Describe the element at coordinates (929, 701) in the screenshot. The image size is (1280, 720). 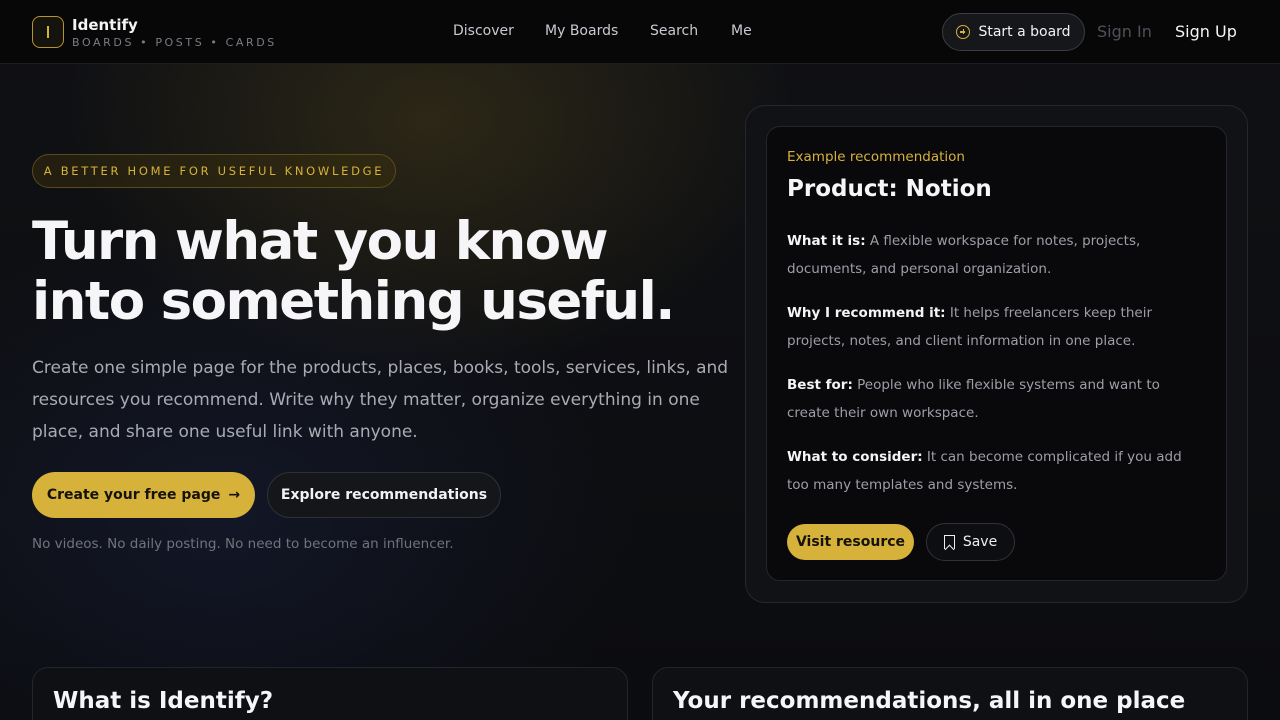
I see `section-title-recommendations: Your recommendations, all in one place` at that location.